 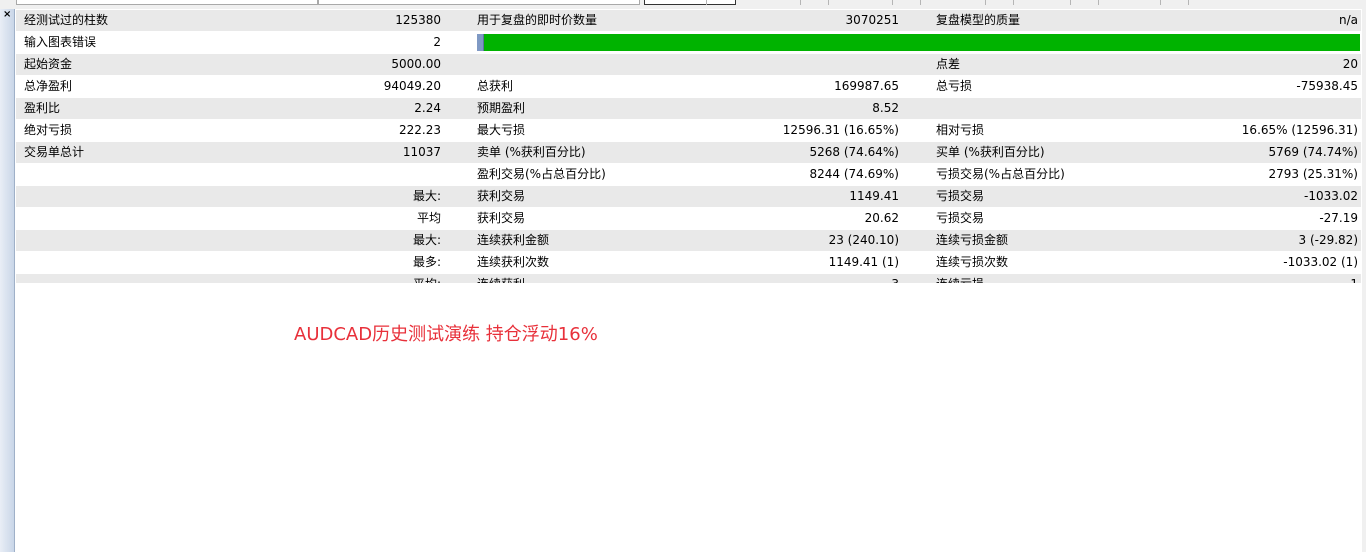 What do you see at coordinates (1331, 196) in the screenshot?
I see `largest-loss-value: -1033.02` at bounding box center [1331, 196].